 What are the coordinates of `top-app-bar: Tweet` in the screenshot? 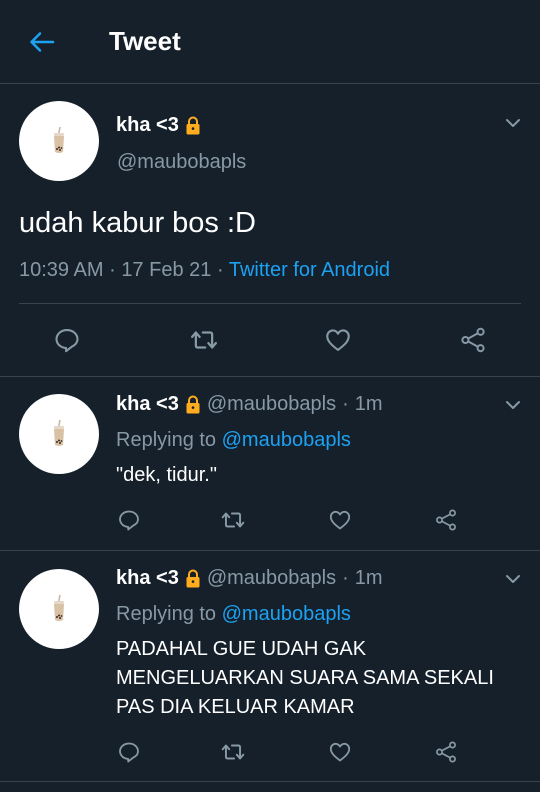 It's located at (270, 42).